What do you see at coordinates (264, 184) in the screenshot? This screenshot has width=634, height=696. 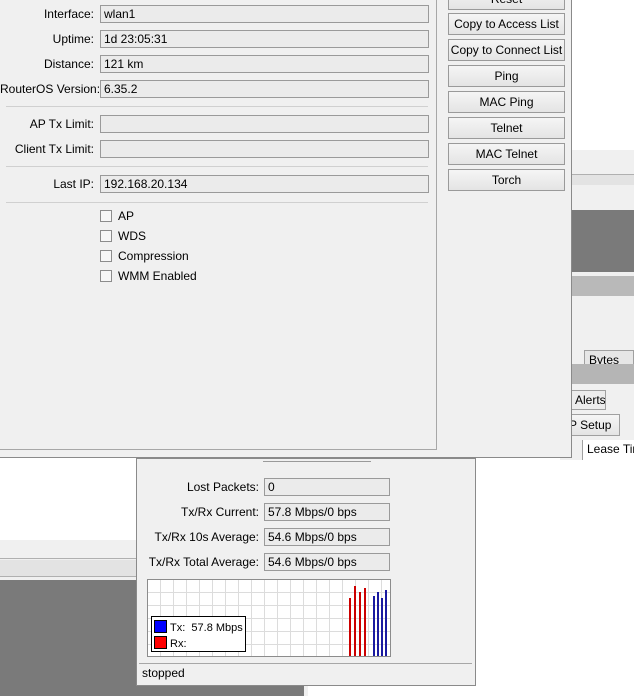 I see `last-ip-field: 192.168.20.134` at bounding box center [264, 184].